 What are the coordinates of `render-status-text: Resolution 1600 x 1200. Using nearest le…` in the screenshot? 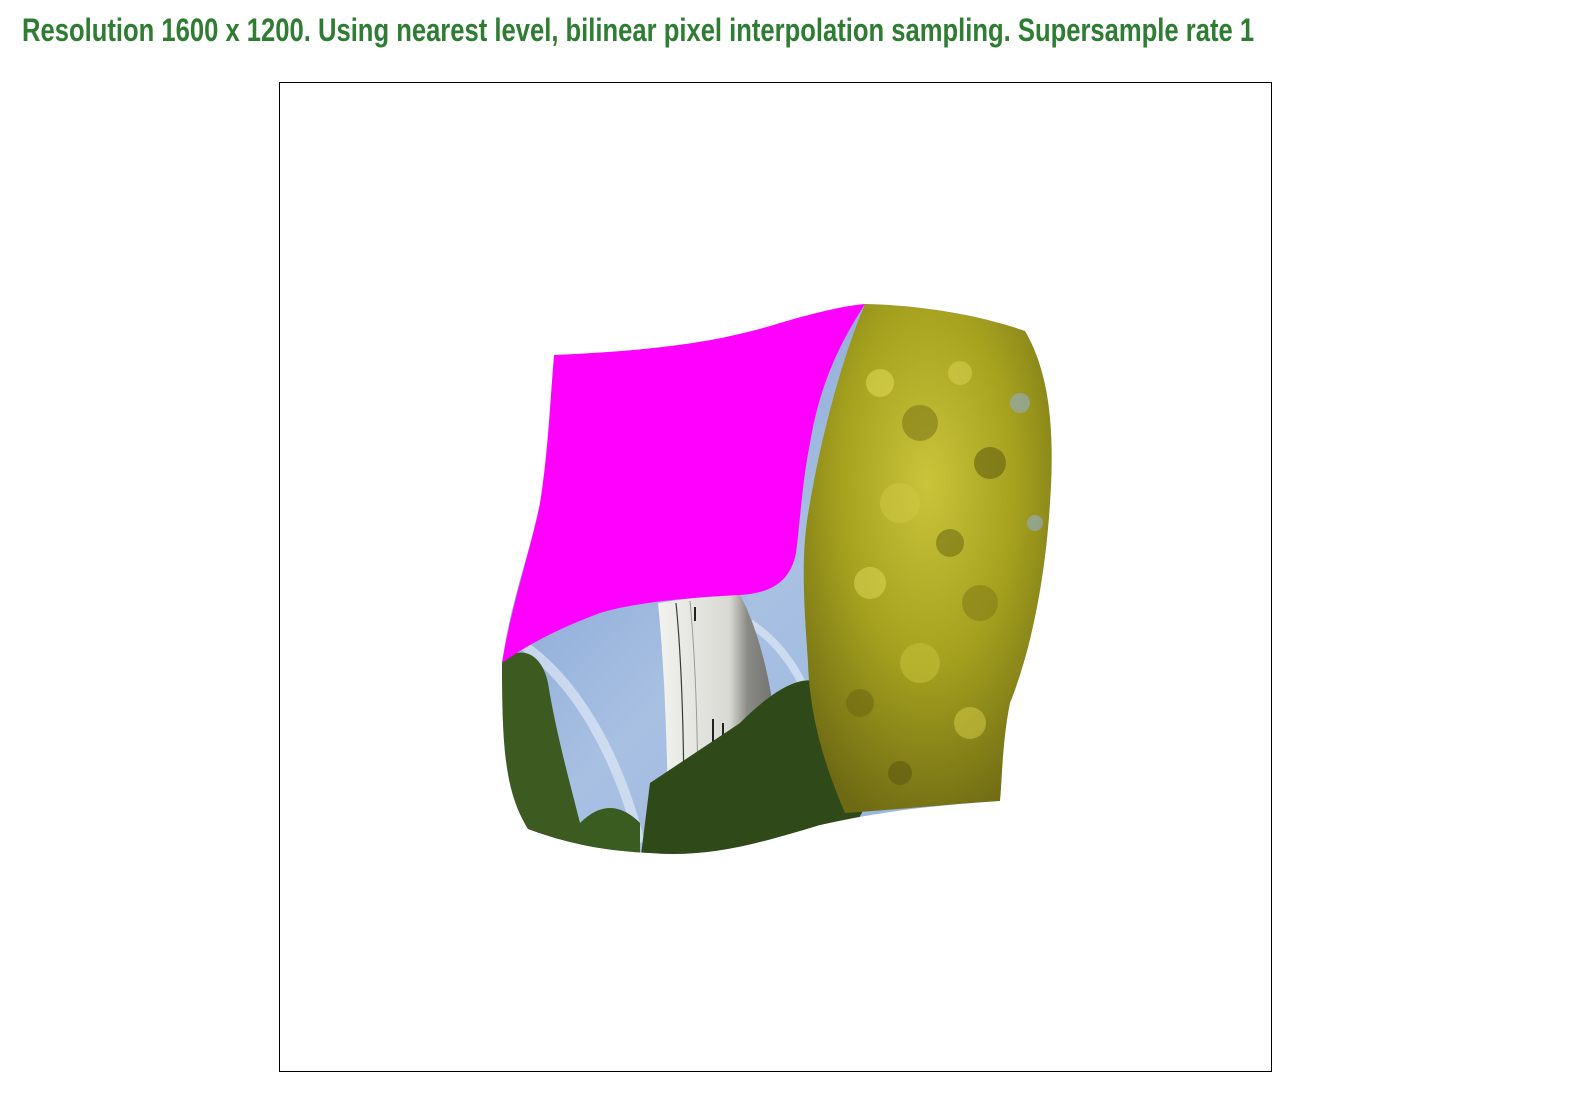 It's located at (642, 30).